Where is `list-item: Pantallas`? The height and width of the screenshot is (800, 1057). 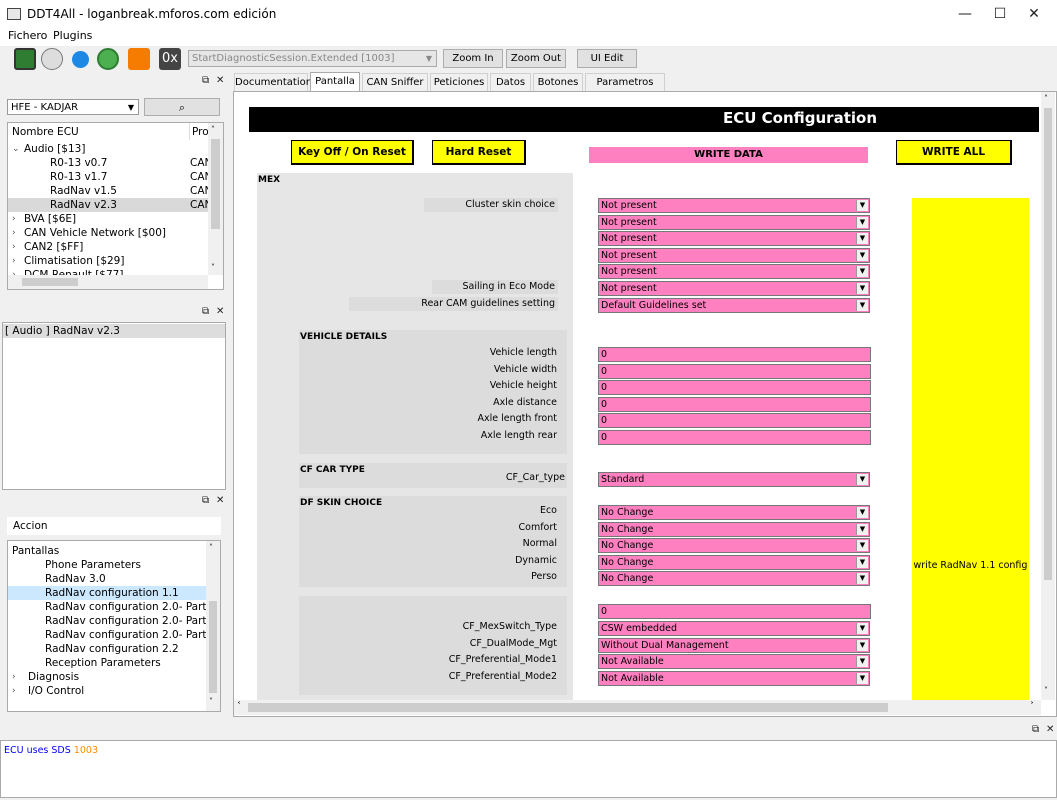
list-item: Pantallas is located at coordinates (107, 551).